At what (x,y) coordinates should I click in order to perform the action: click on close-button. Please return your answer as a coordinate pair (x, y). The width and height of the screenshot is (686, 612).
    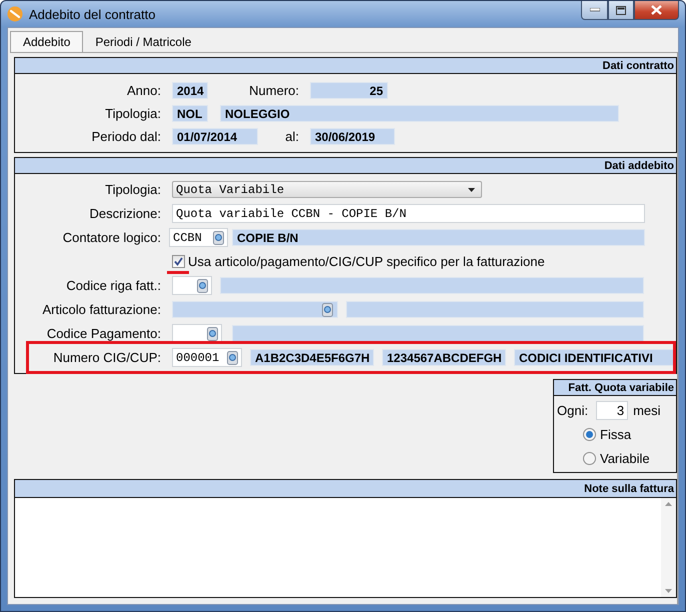
    Looking at the image, I should click on (656, 10).